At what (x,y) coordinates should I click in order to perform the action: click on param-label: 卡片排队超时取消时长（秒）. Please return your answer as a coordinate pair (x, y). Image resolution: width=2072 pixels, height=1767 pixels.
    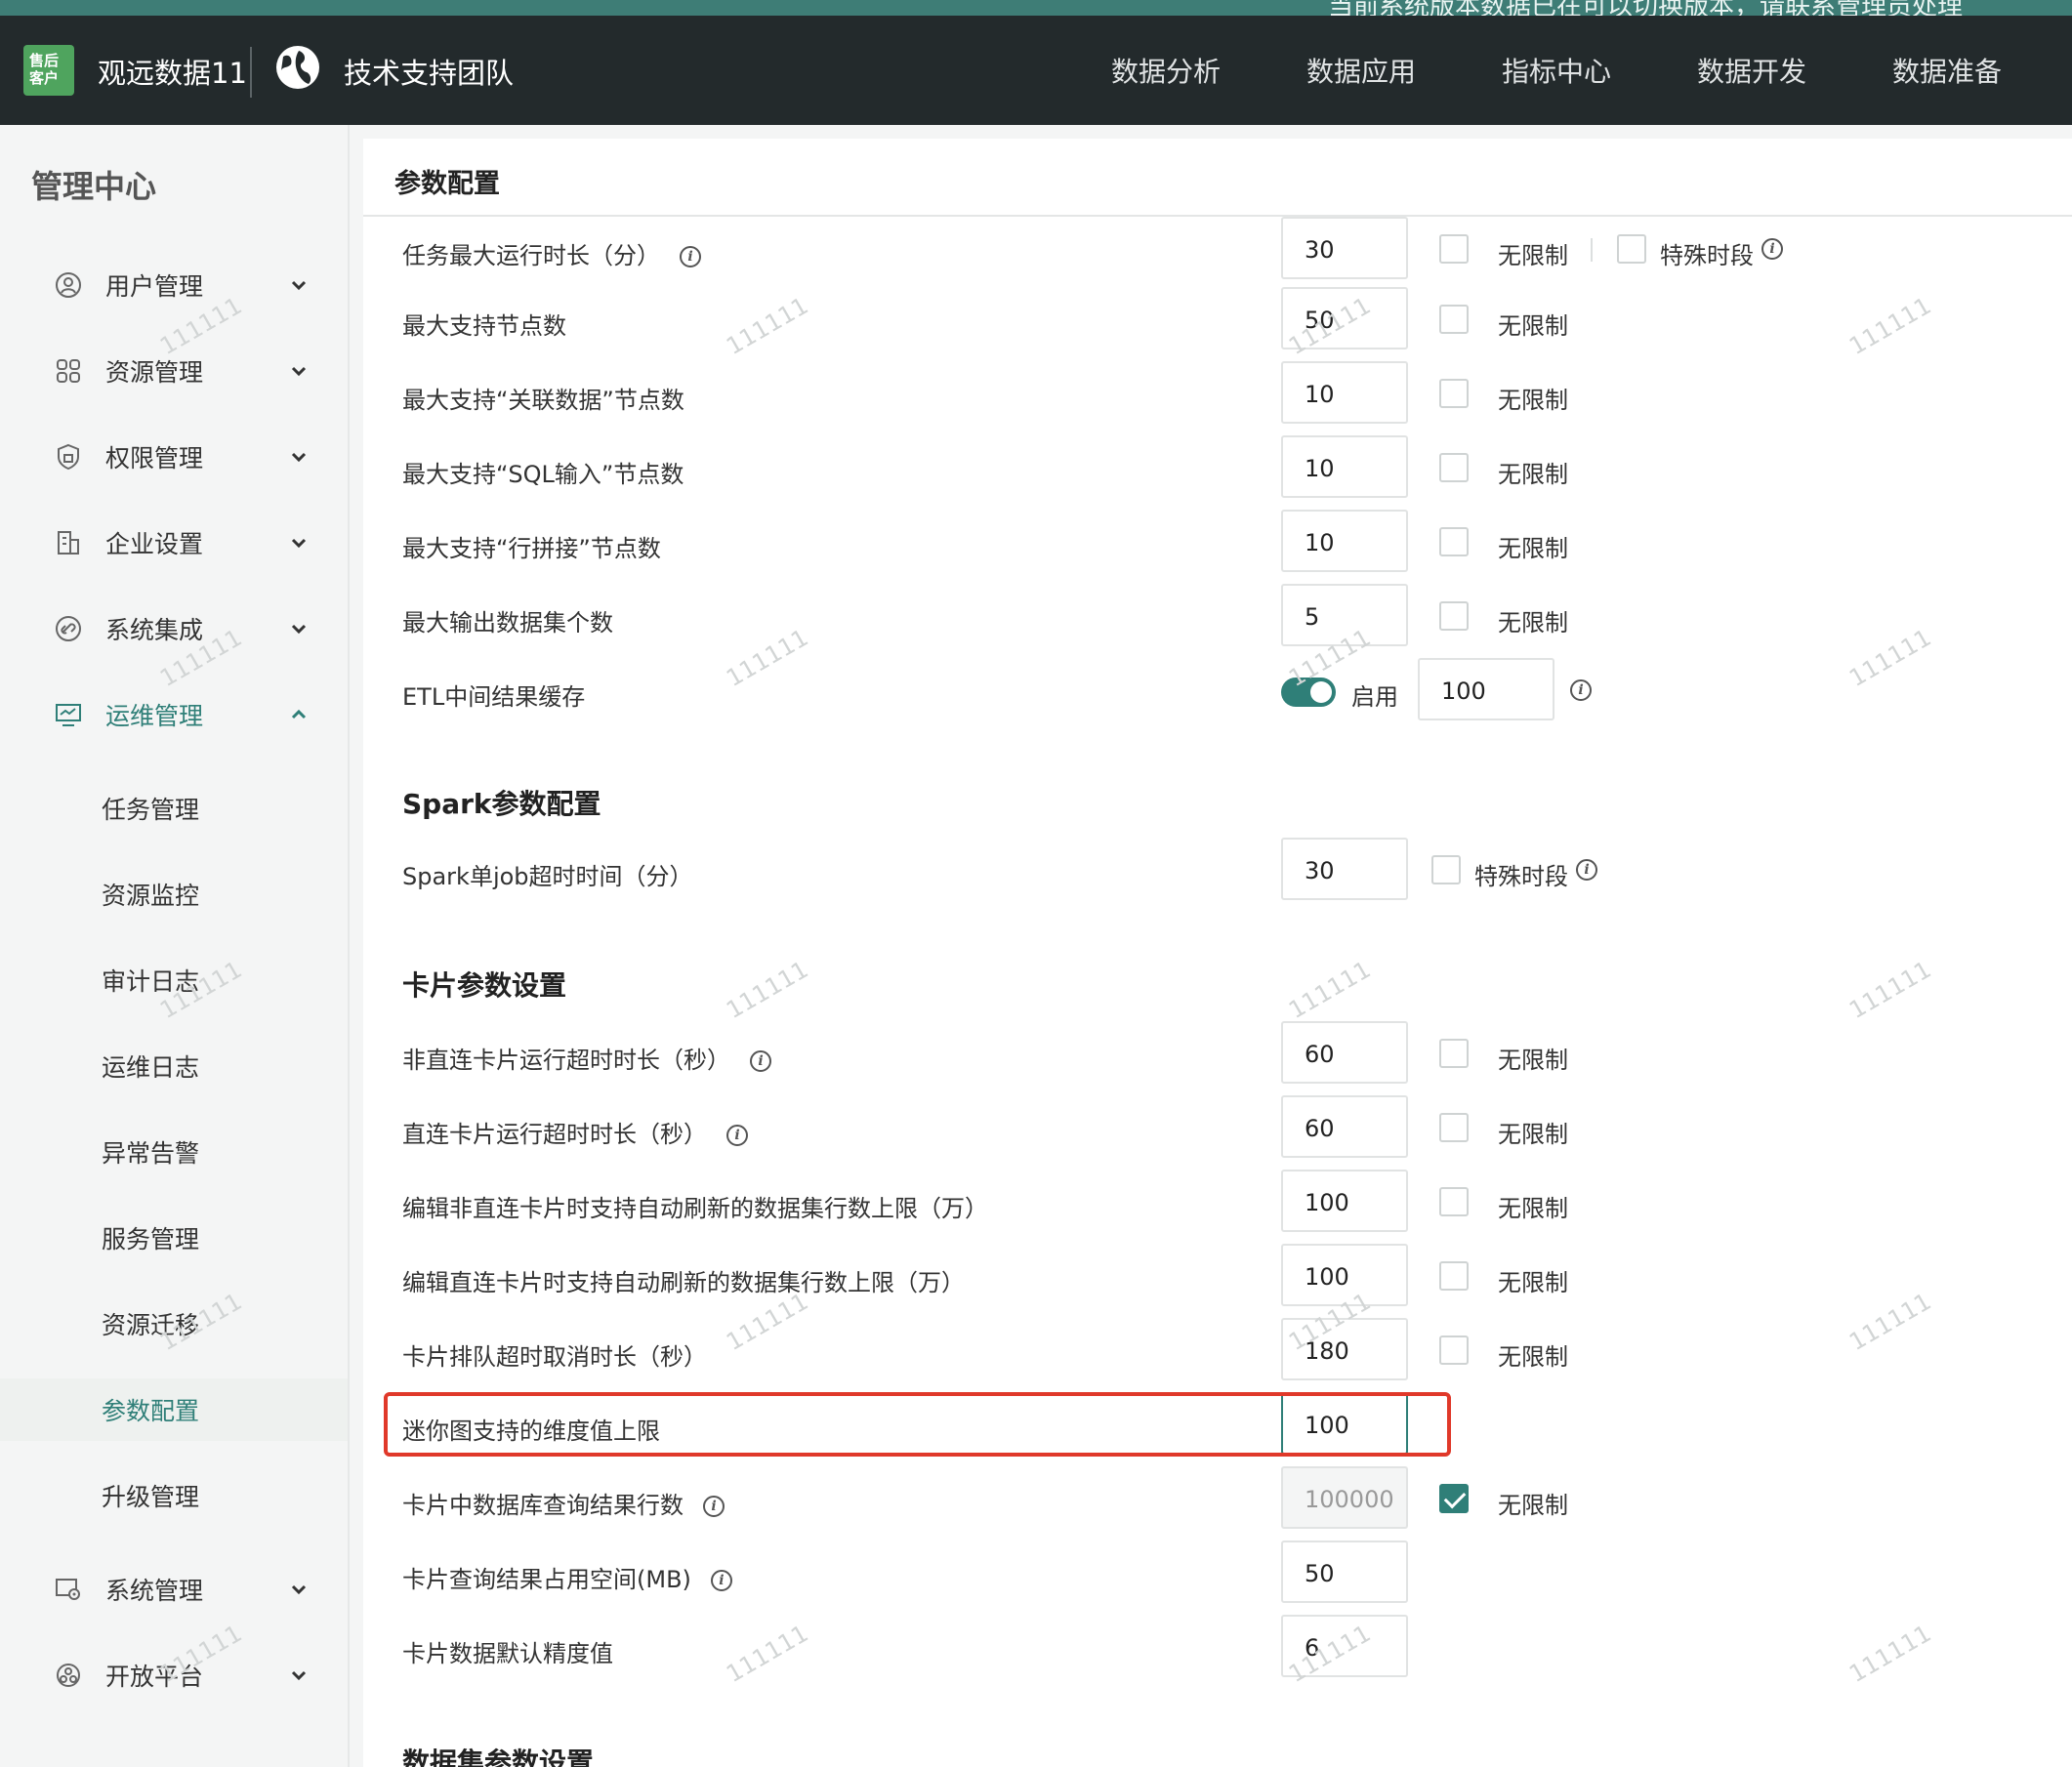
    Looking at the image, I should click on (554, 1357).